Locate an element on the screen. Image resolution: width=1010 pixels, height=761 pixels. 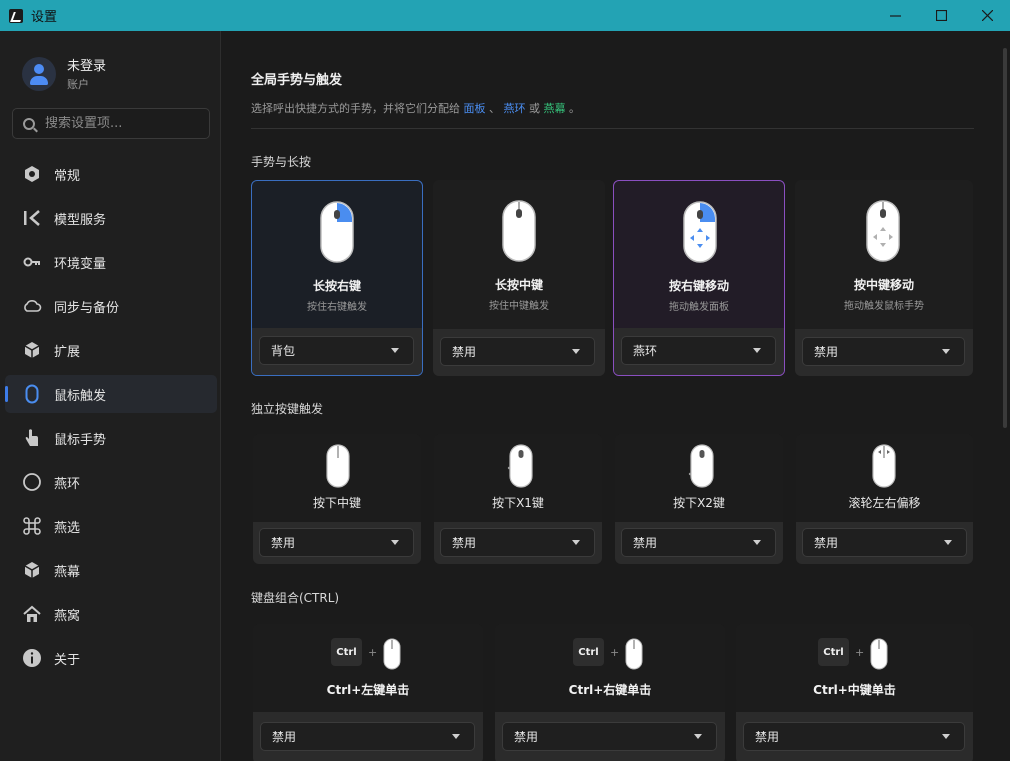
sidebar-item-yan-select: 燕选 is located at coordinates (111, 526).